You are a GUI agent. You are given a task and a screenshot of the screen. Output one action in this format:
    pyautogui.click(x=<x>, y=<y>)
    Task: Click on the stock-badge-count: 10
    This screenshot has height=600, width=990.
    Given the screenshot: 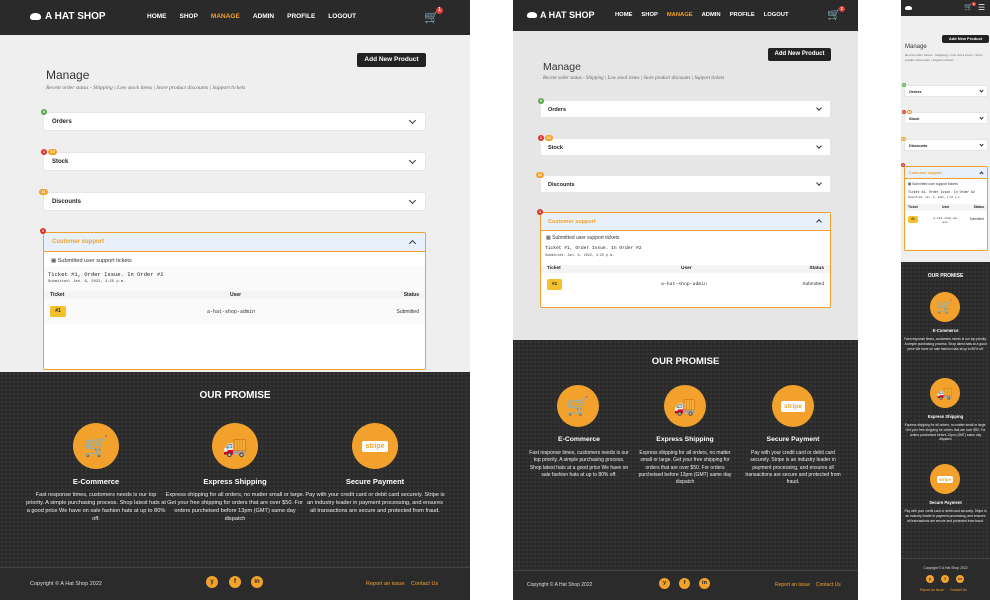 What is the action you would take?
    pyautogui.click(x=549, y=138)
    